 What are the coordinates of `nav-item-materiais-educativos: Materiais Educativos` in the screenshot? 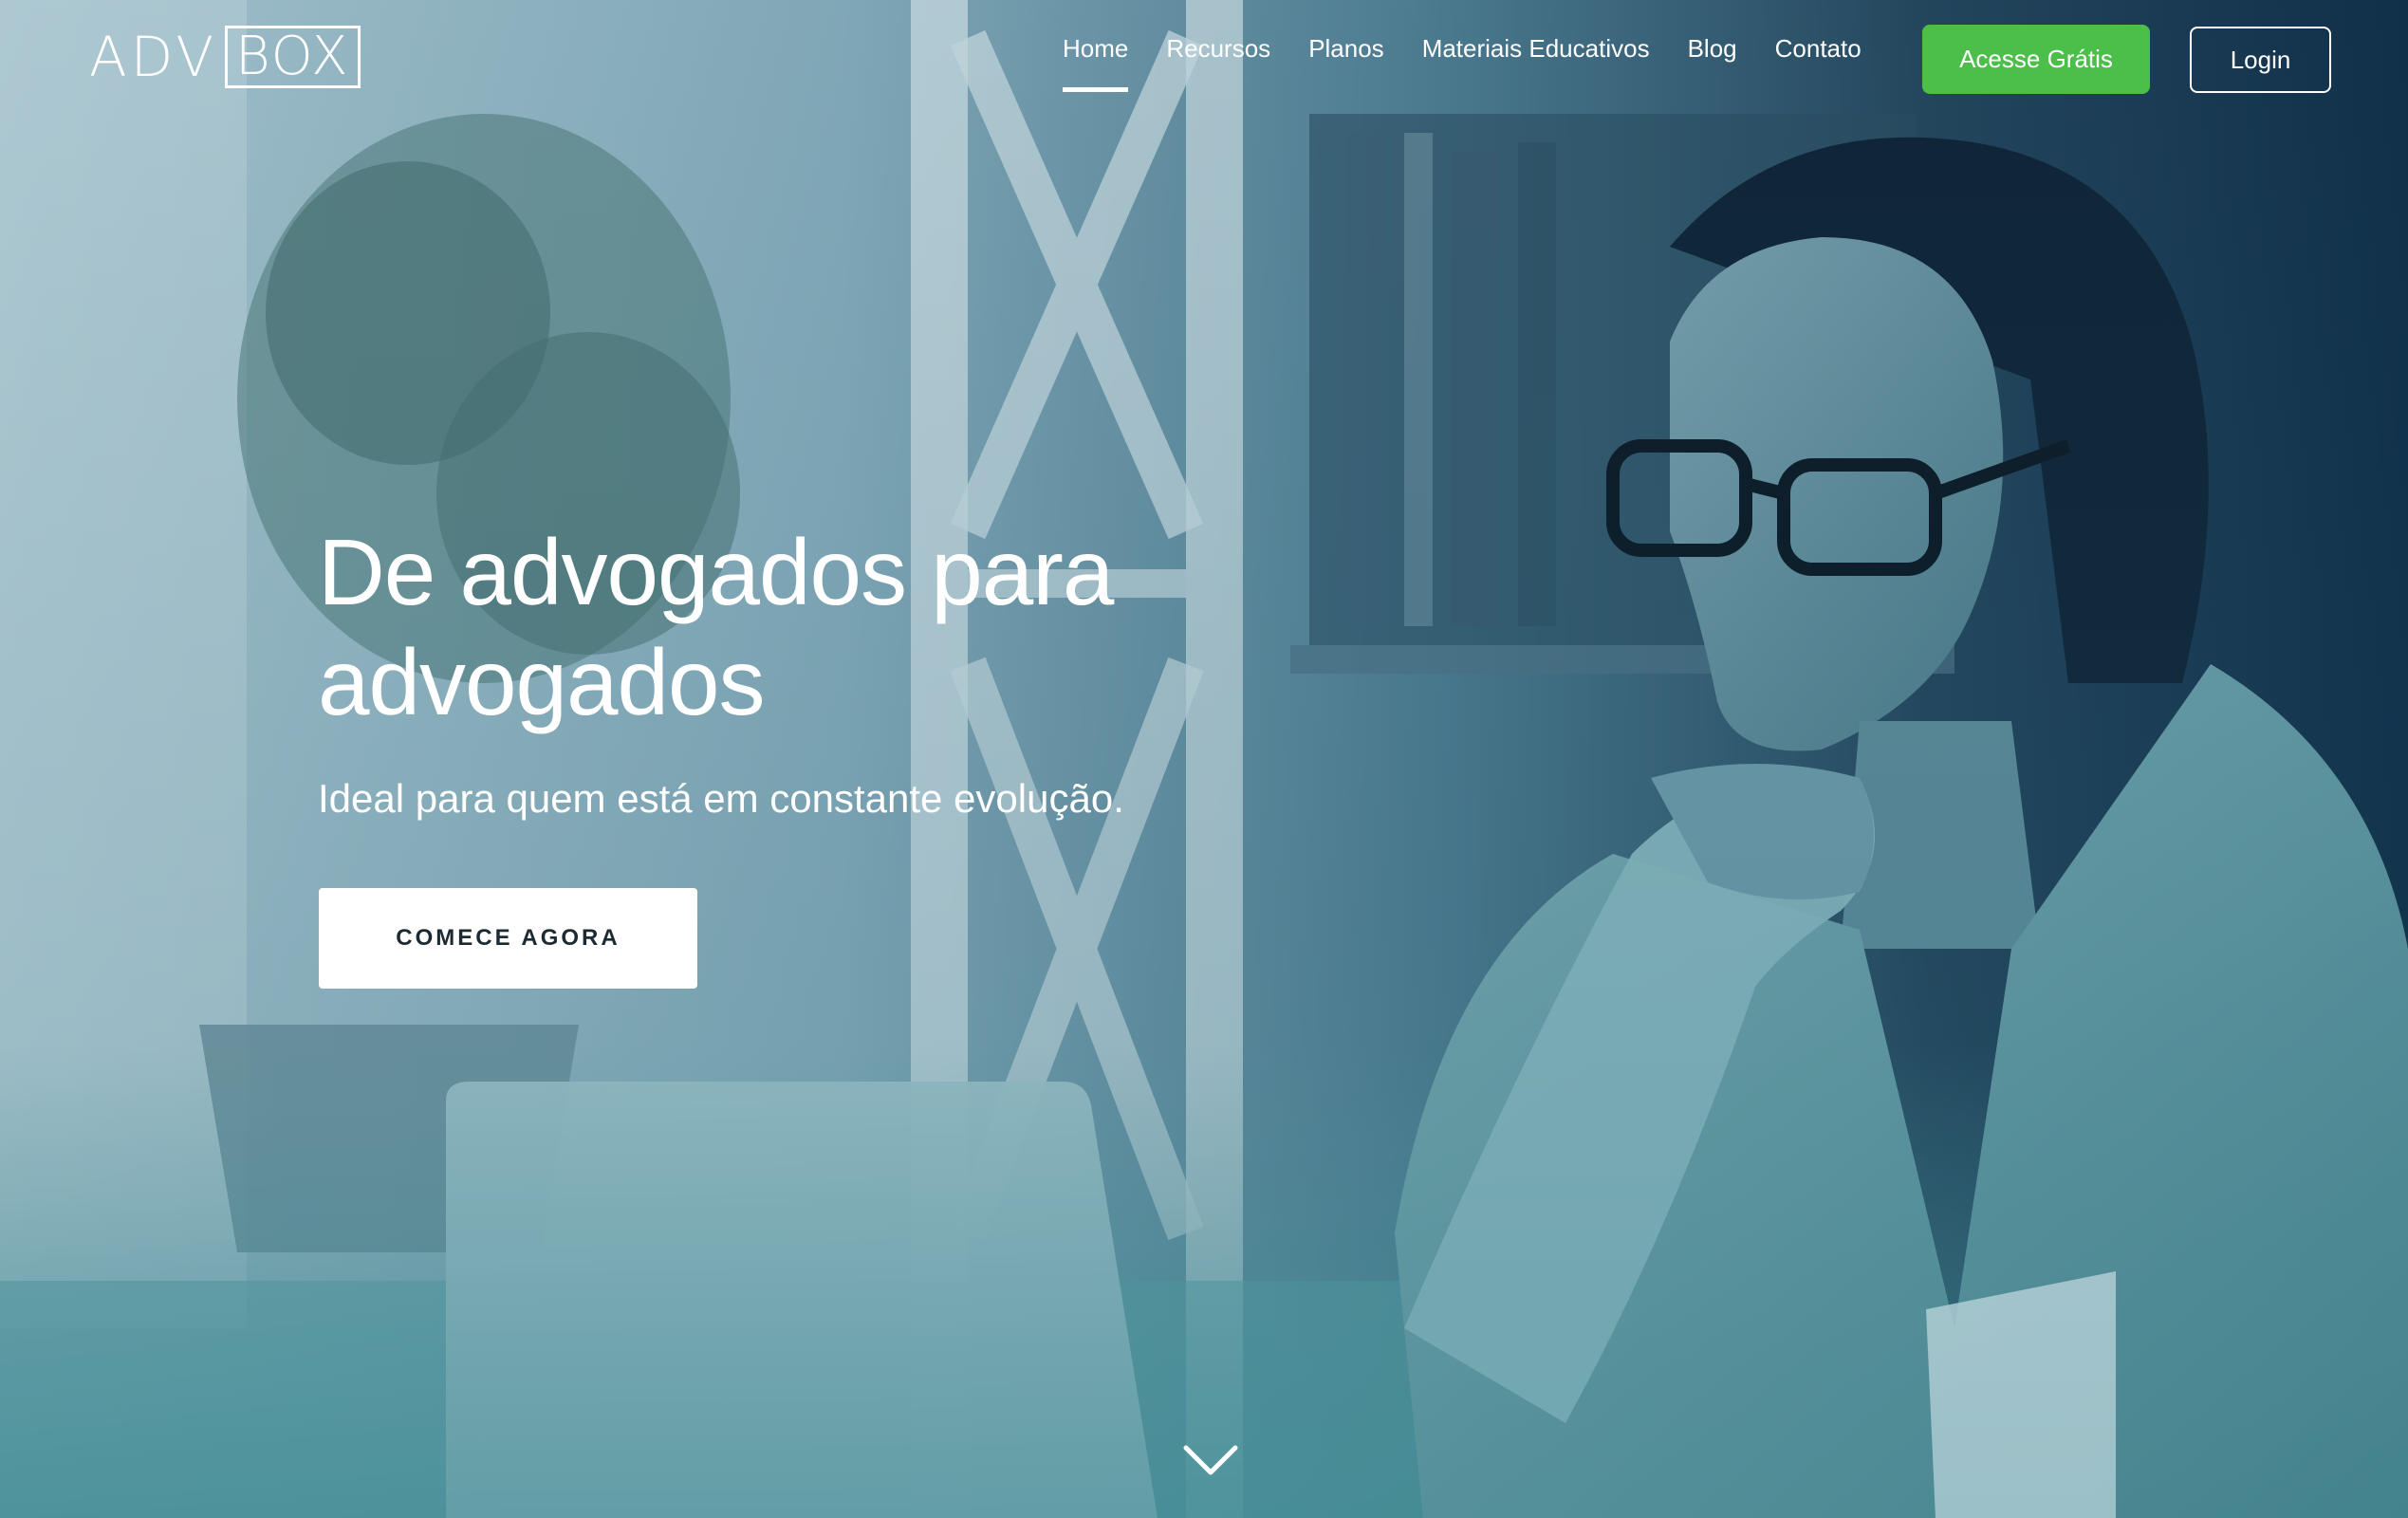 It's located at (1536, 63).